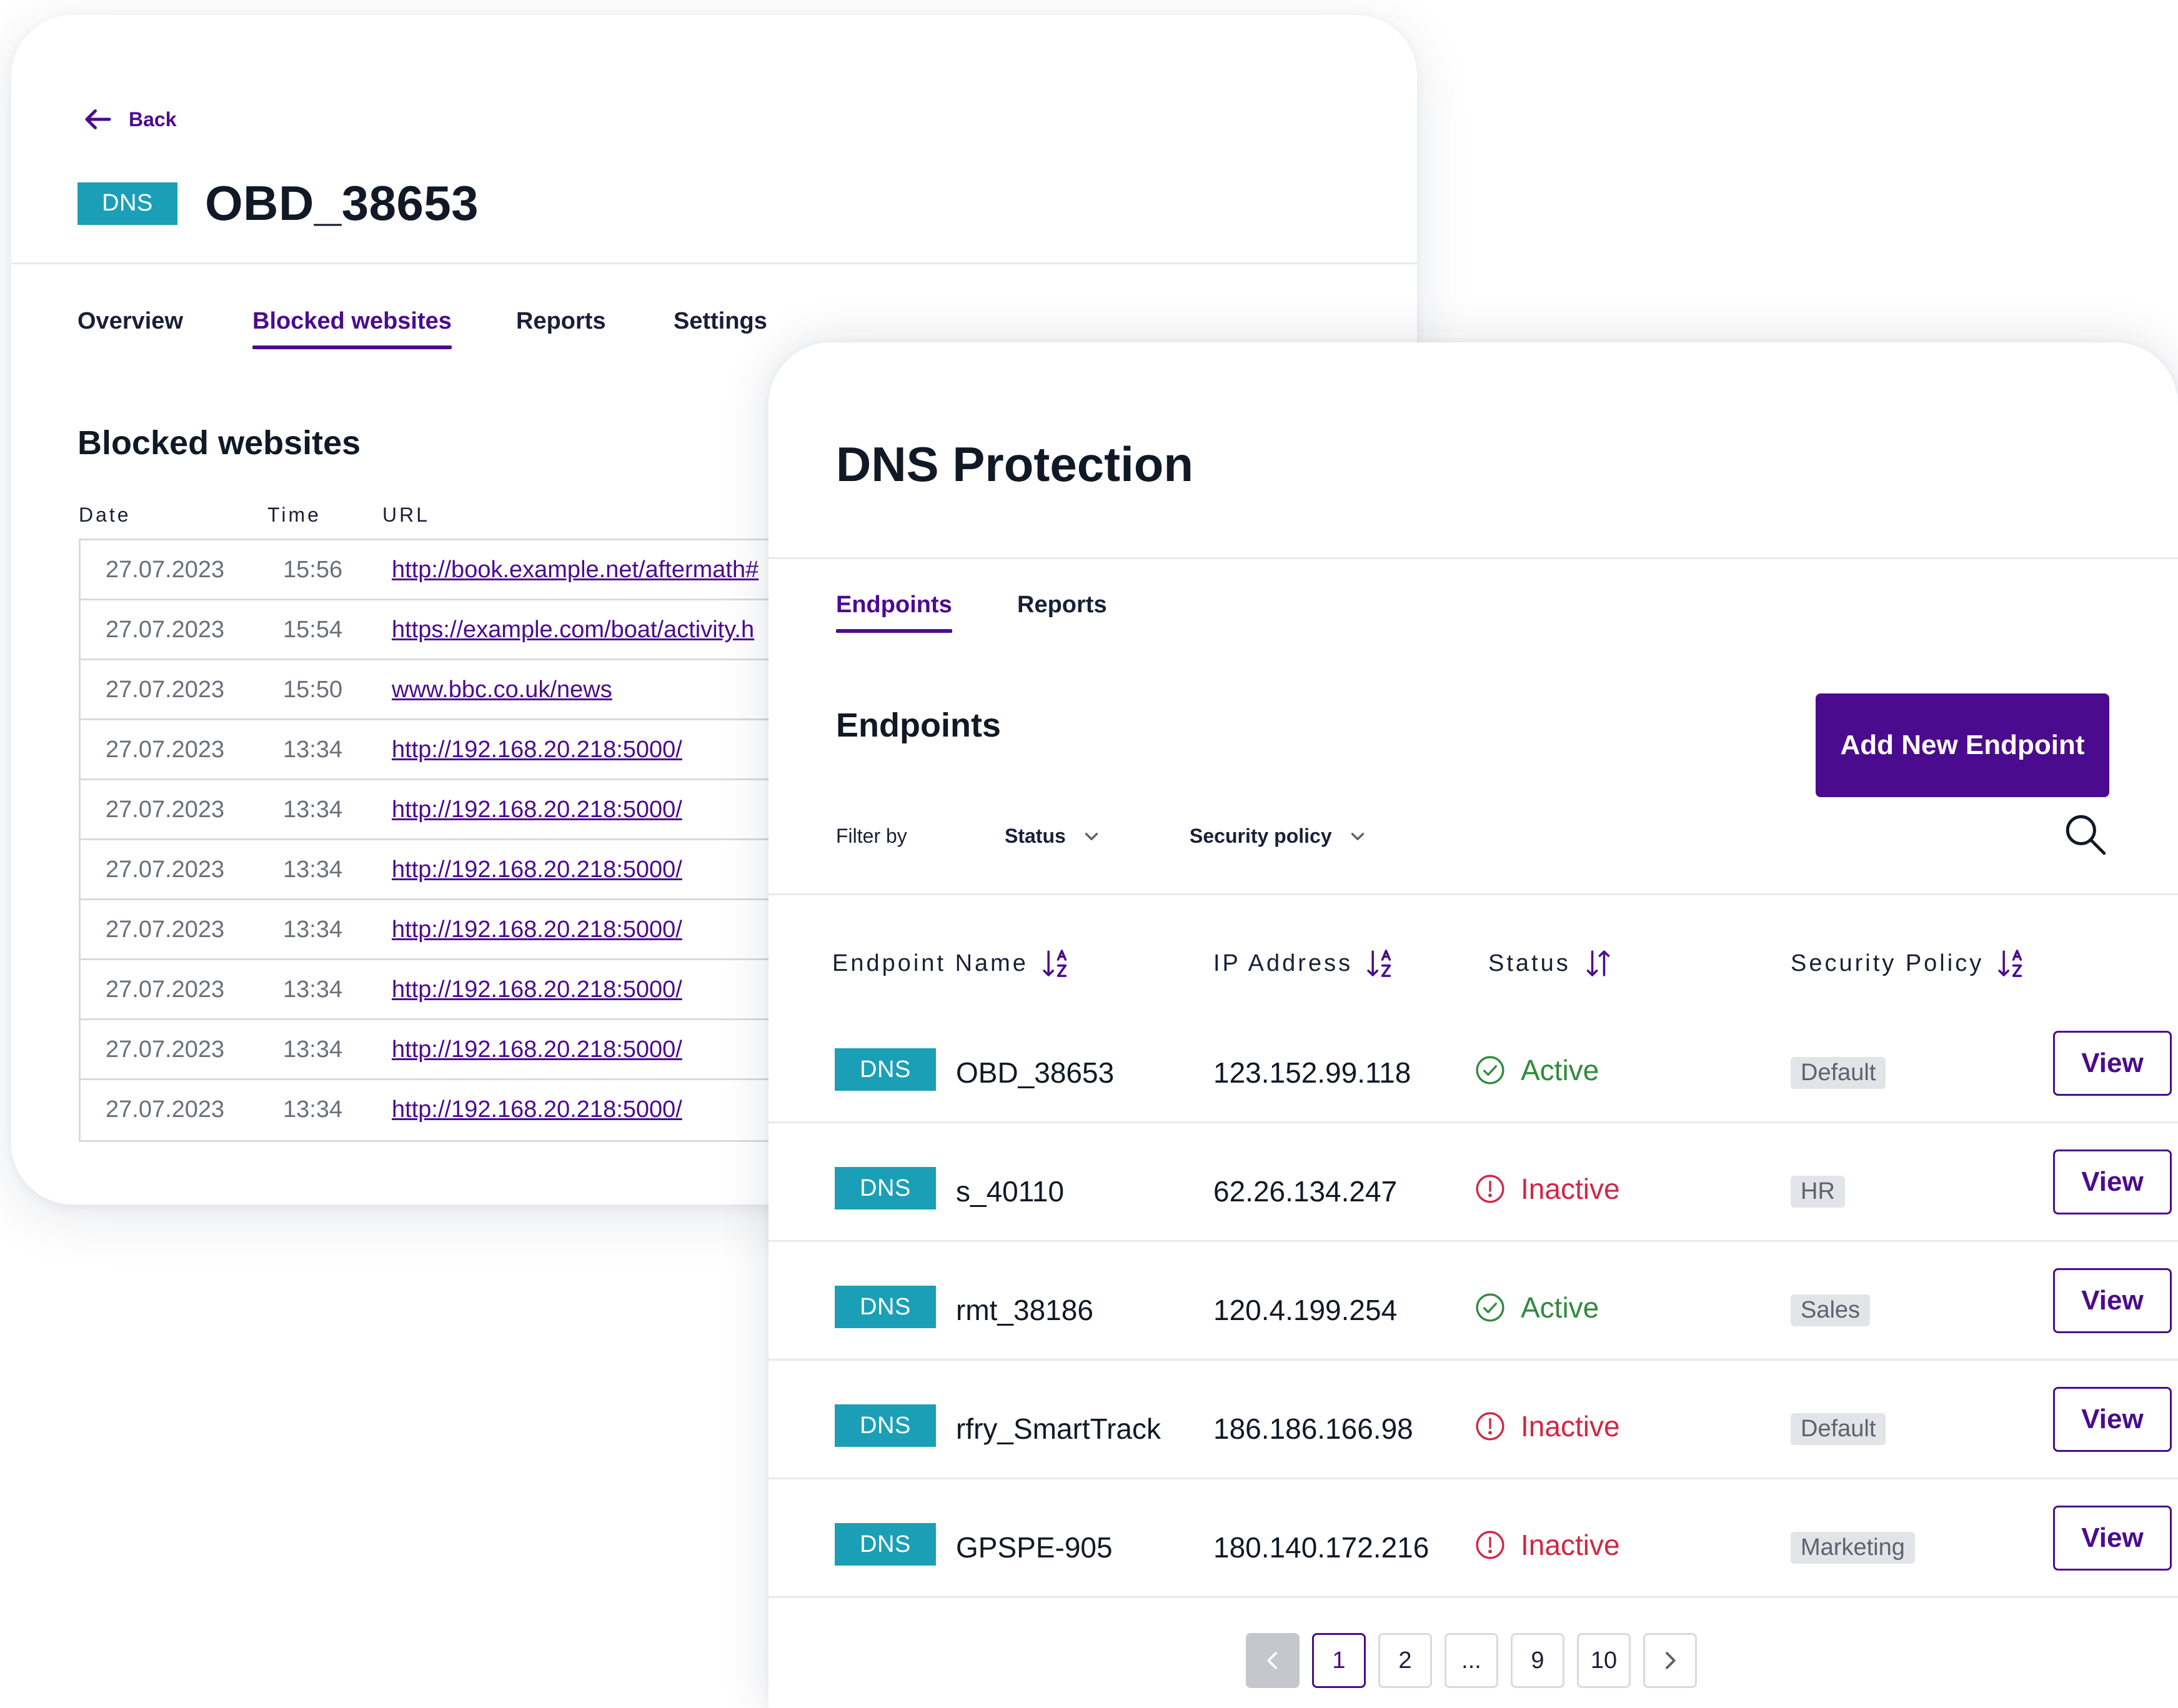 This screenshot has height=1708, width=2178. Describe the element at coordinates (1011, 1191) in the screenshot. I see `endpoint-name: s_40110` at that location.